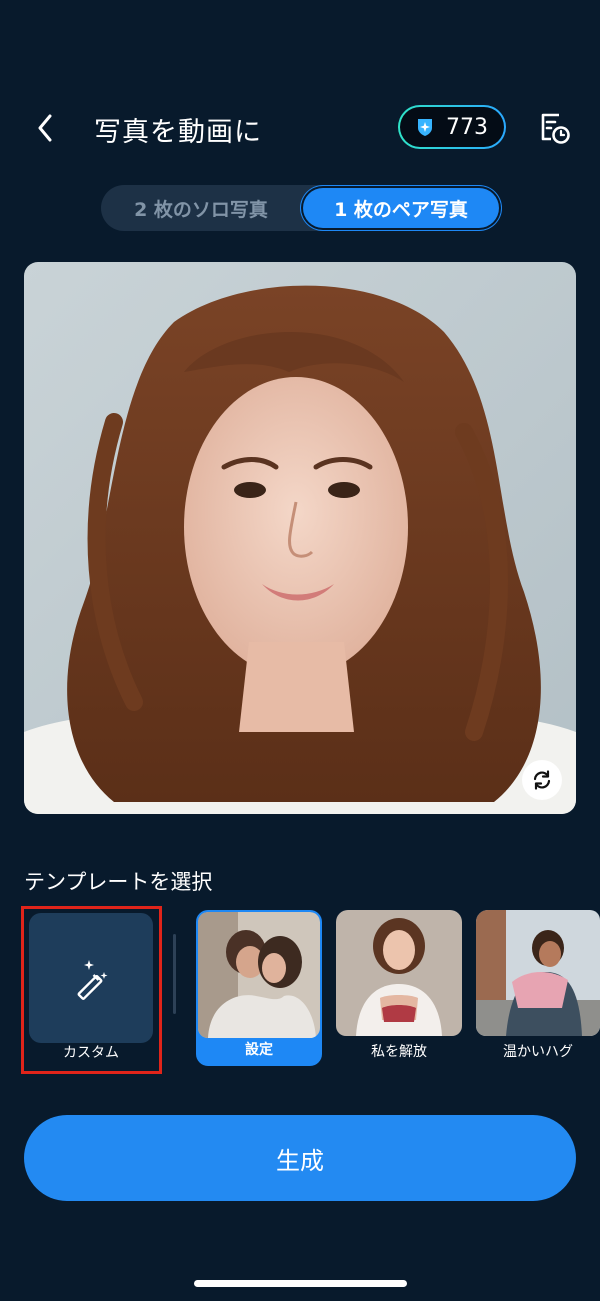 The width and height of the screenshot is (600, 1301). I want to click on chevron-left-icon, so click(45, 128).